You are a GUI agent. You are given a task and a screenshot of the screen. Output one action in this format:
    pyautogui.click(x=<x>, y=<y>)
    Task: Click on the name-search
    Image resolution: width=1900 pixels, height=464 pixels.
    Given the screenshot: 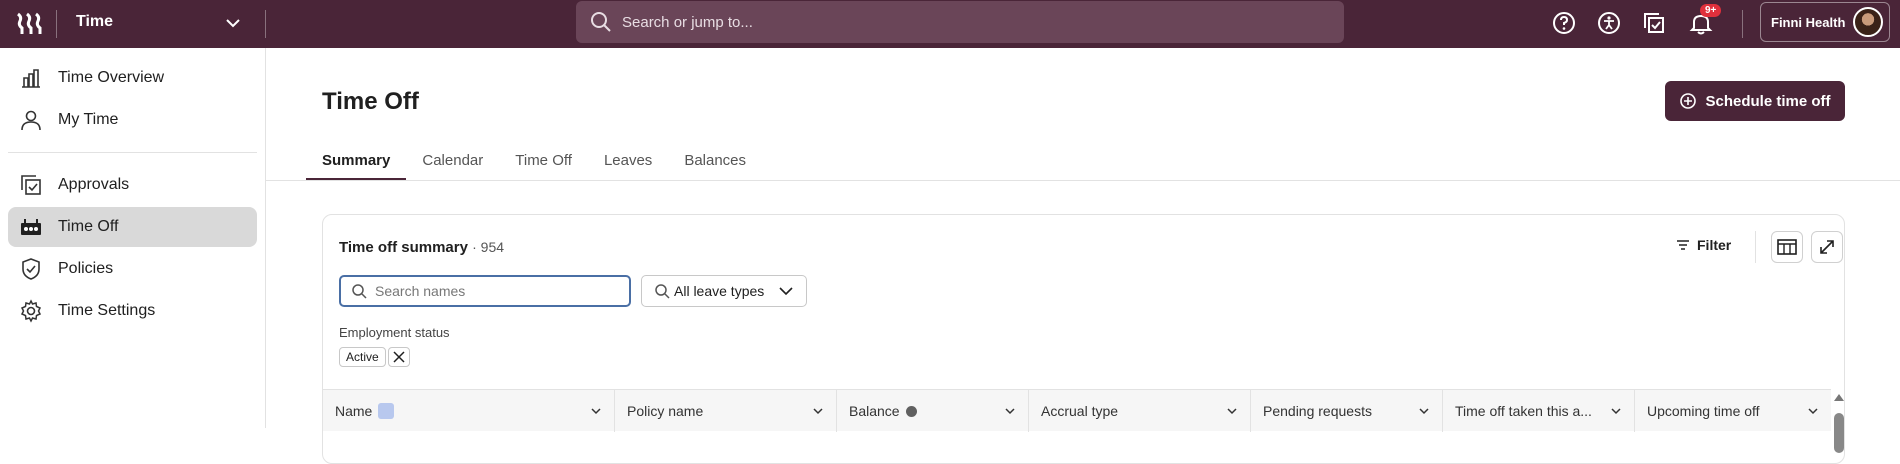 What is the action you would take?
    pyautogui.click(x=485, y=291)
    